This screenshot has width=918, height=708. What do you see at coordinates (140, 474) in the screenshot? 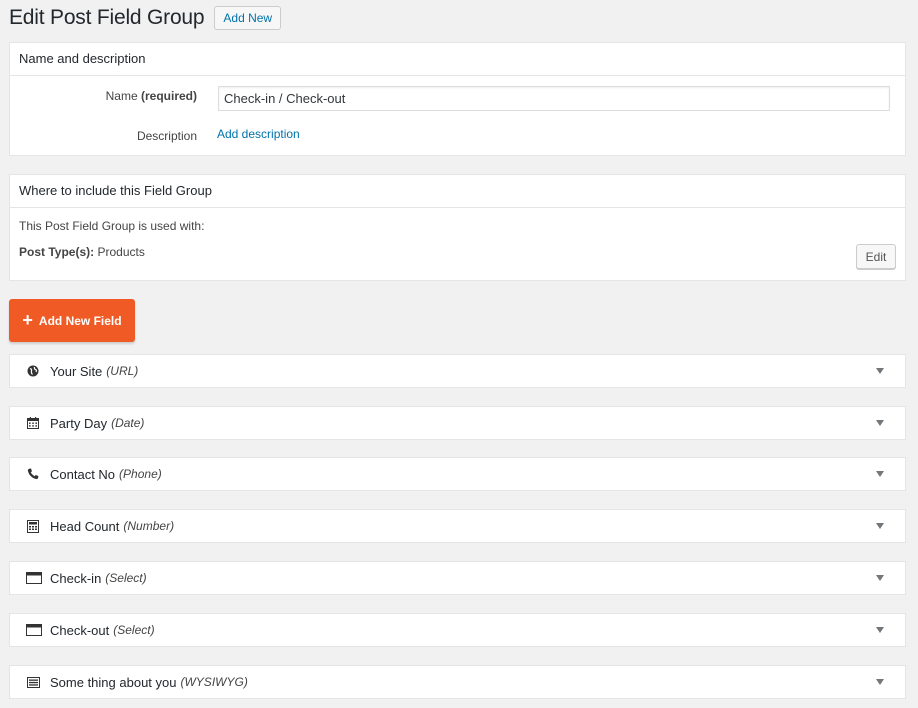
I see `field-type: (Phone)` at bounding box center [140, 474].